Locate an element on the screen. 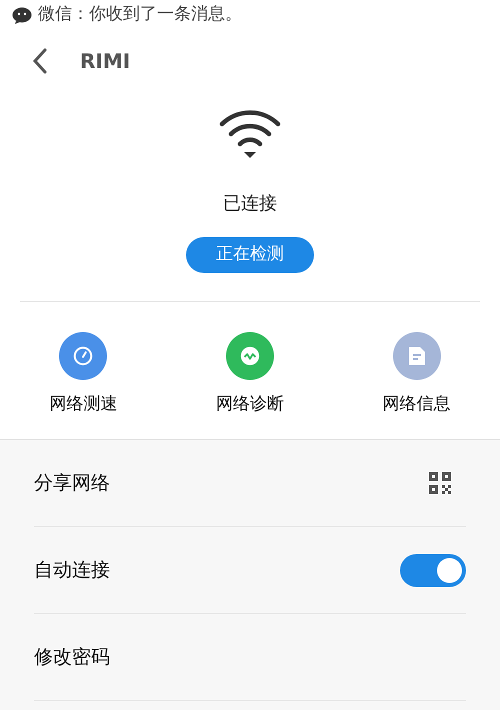 The width and height of the screenshot is (500, 710). network-tool-button: 网络测速 is located at coordinates (83, 375).